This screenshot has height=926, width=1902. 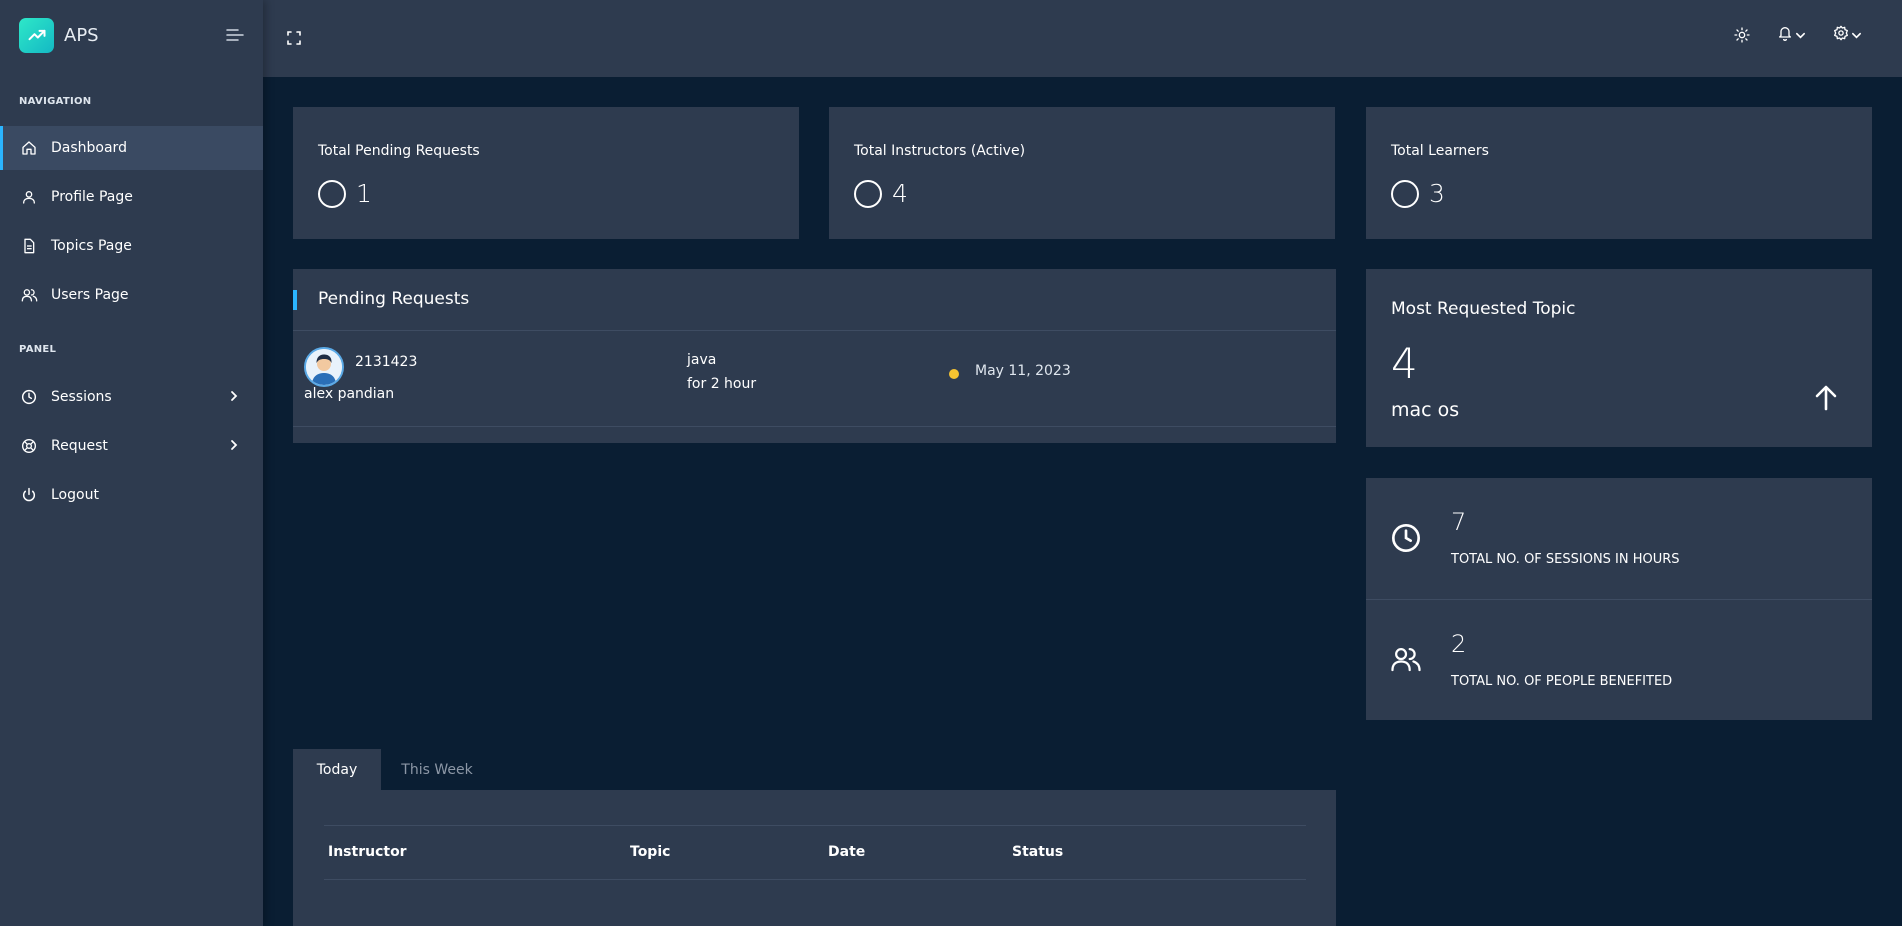 I want to click on request-name: alex pandian, so click(x=349, y=394).